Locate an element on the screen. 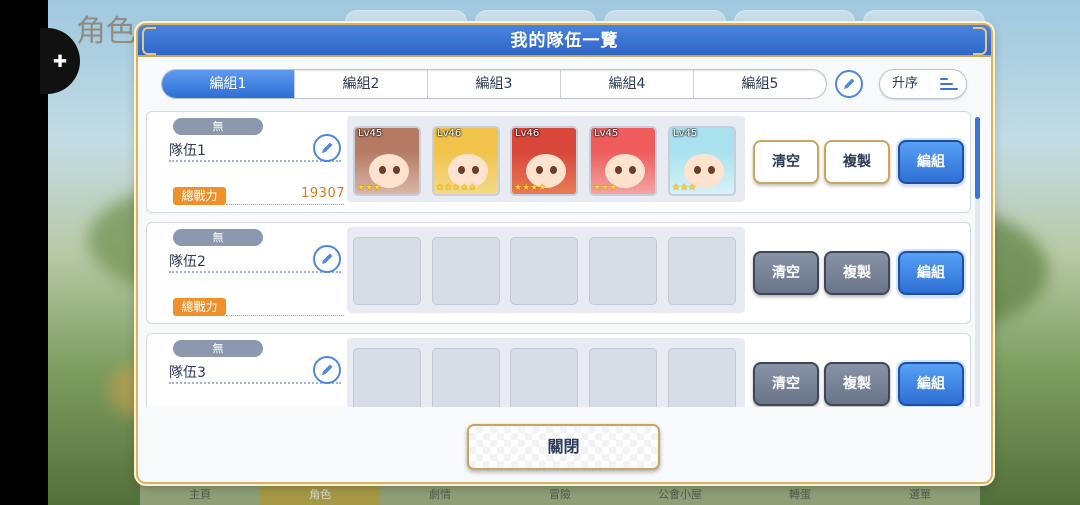  character-portrait: Lv46 ★★★★ is located at coordinates (544, 161).